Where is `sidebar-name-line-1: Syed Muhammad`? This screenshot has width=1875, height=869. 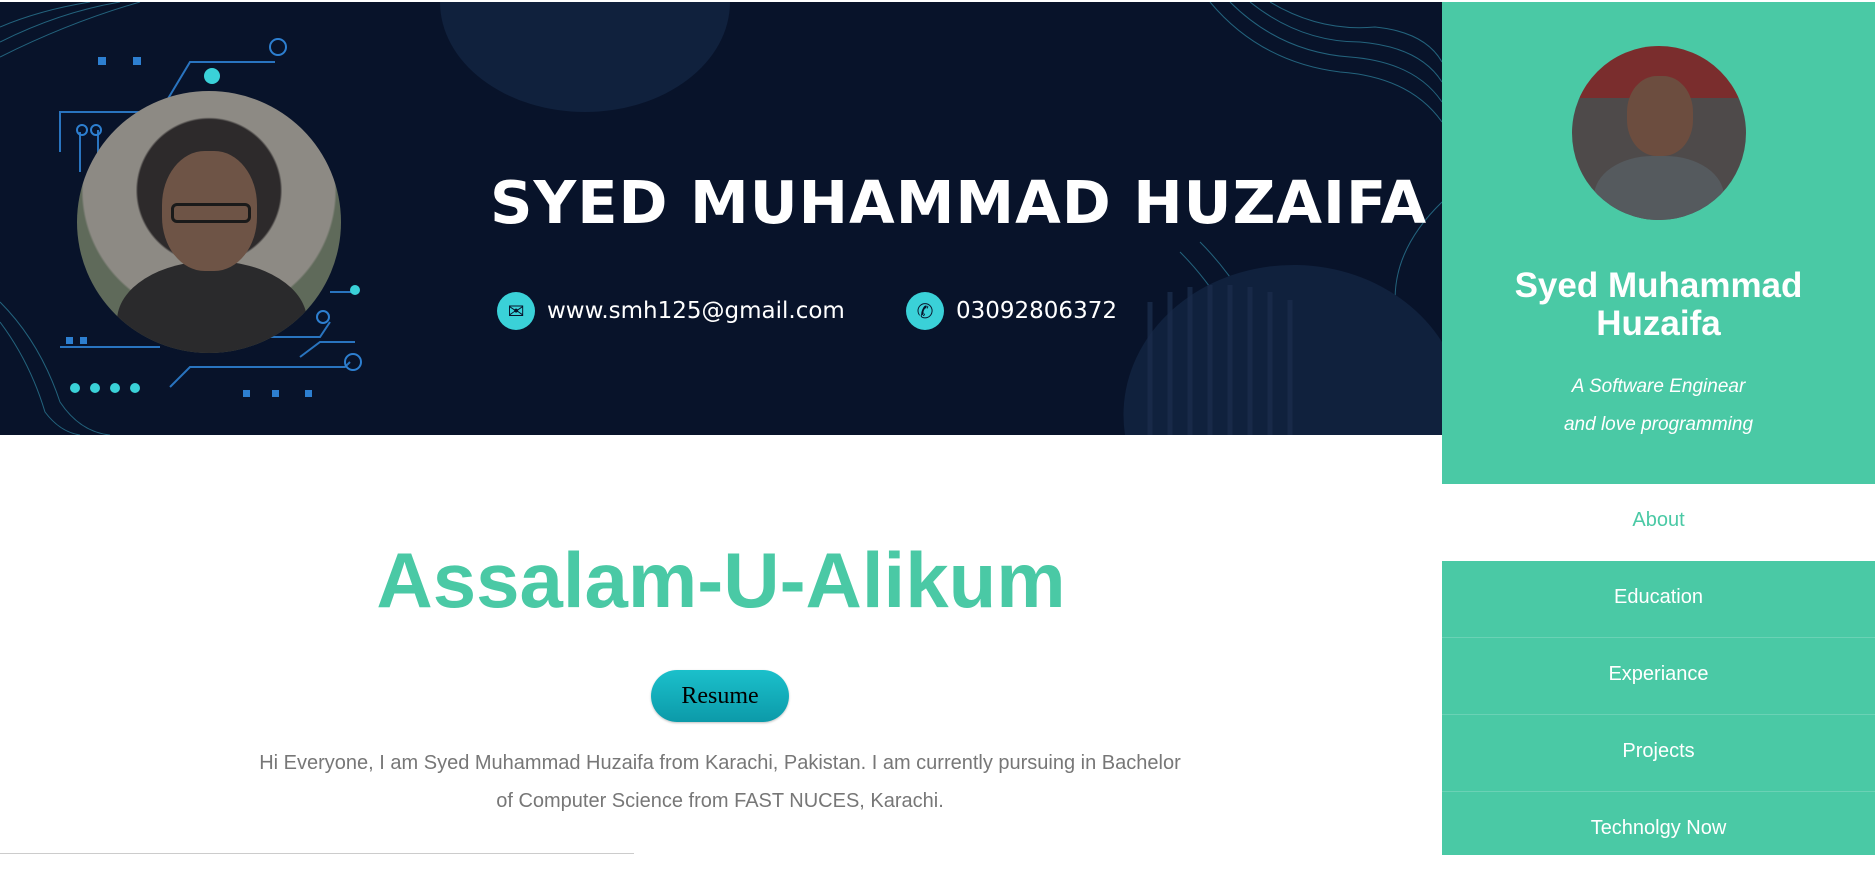
sidebar-name-line-1: Syed Muhammad is located at coordinates (1658, 285).